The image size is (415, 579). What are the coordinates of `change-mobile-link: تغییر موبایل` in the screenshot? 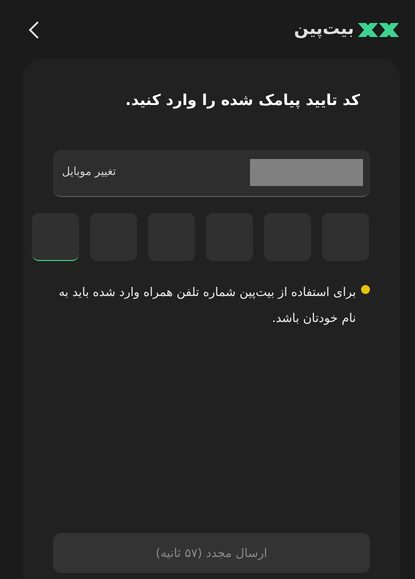 It's located at (88, 172).